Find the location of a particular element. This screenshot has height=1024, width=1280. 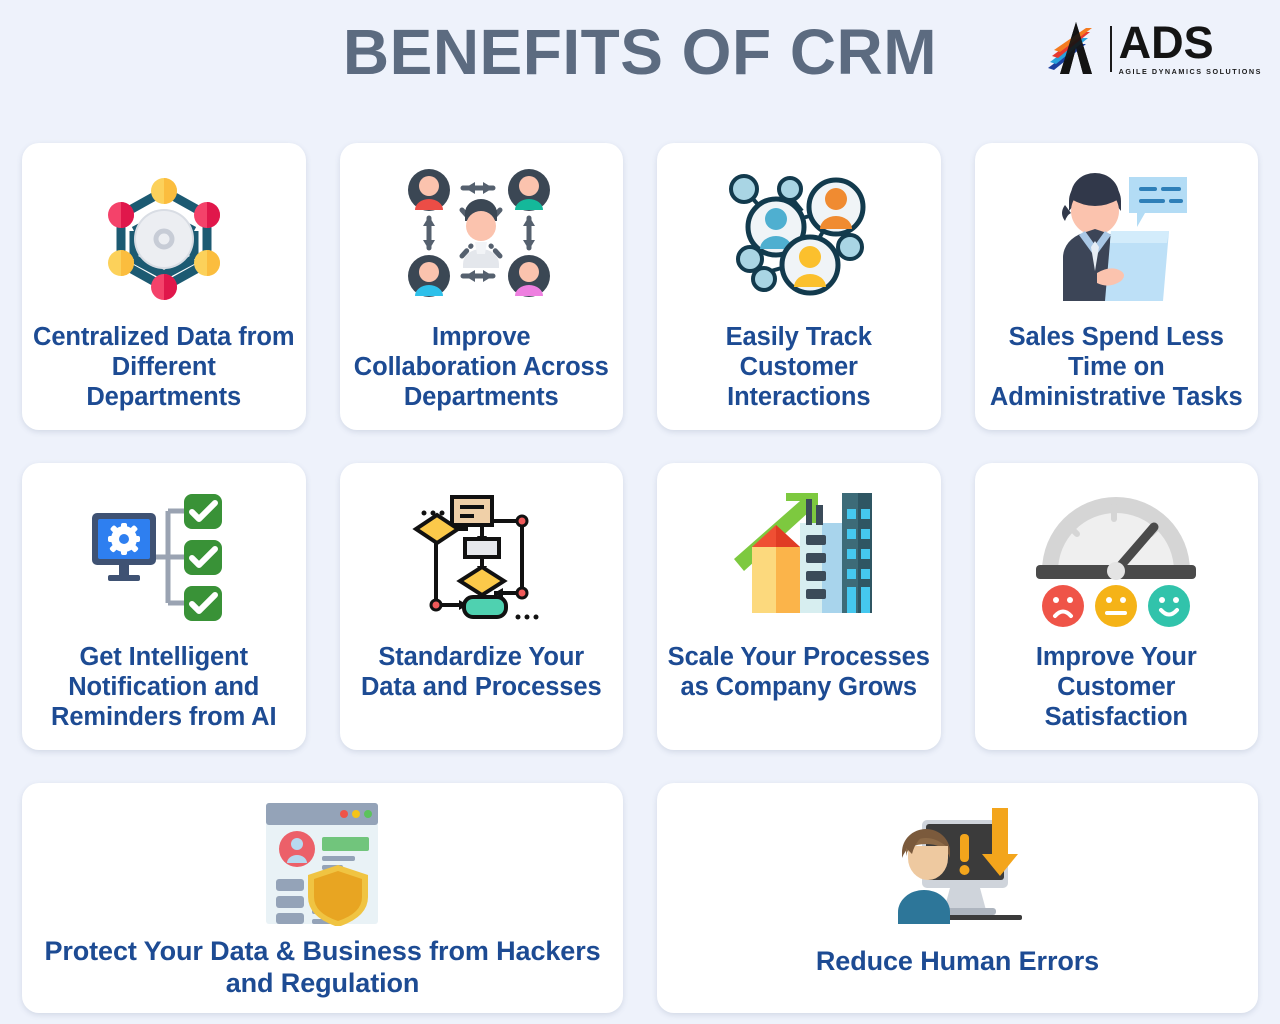

benefit-card-improve-collaboration: Improve Collaboration Across Departments is located at coordinates (481, 286).